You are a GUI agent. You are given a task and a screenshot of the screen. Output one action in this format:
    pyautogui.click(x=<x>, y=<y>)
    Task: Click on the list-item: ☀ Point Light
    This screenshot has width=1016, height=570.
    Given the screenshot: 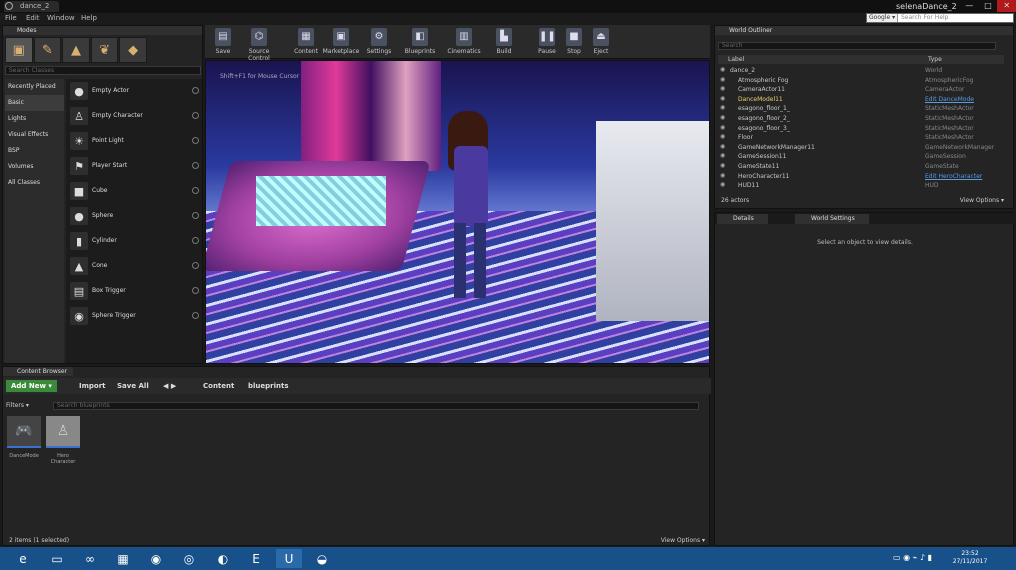 What is the action you would take?
    pyautogui.click(x=134, y=141)
    